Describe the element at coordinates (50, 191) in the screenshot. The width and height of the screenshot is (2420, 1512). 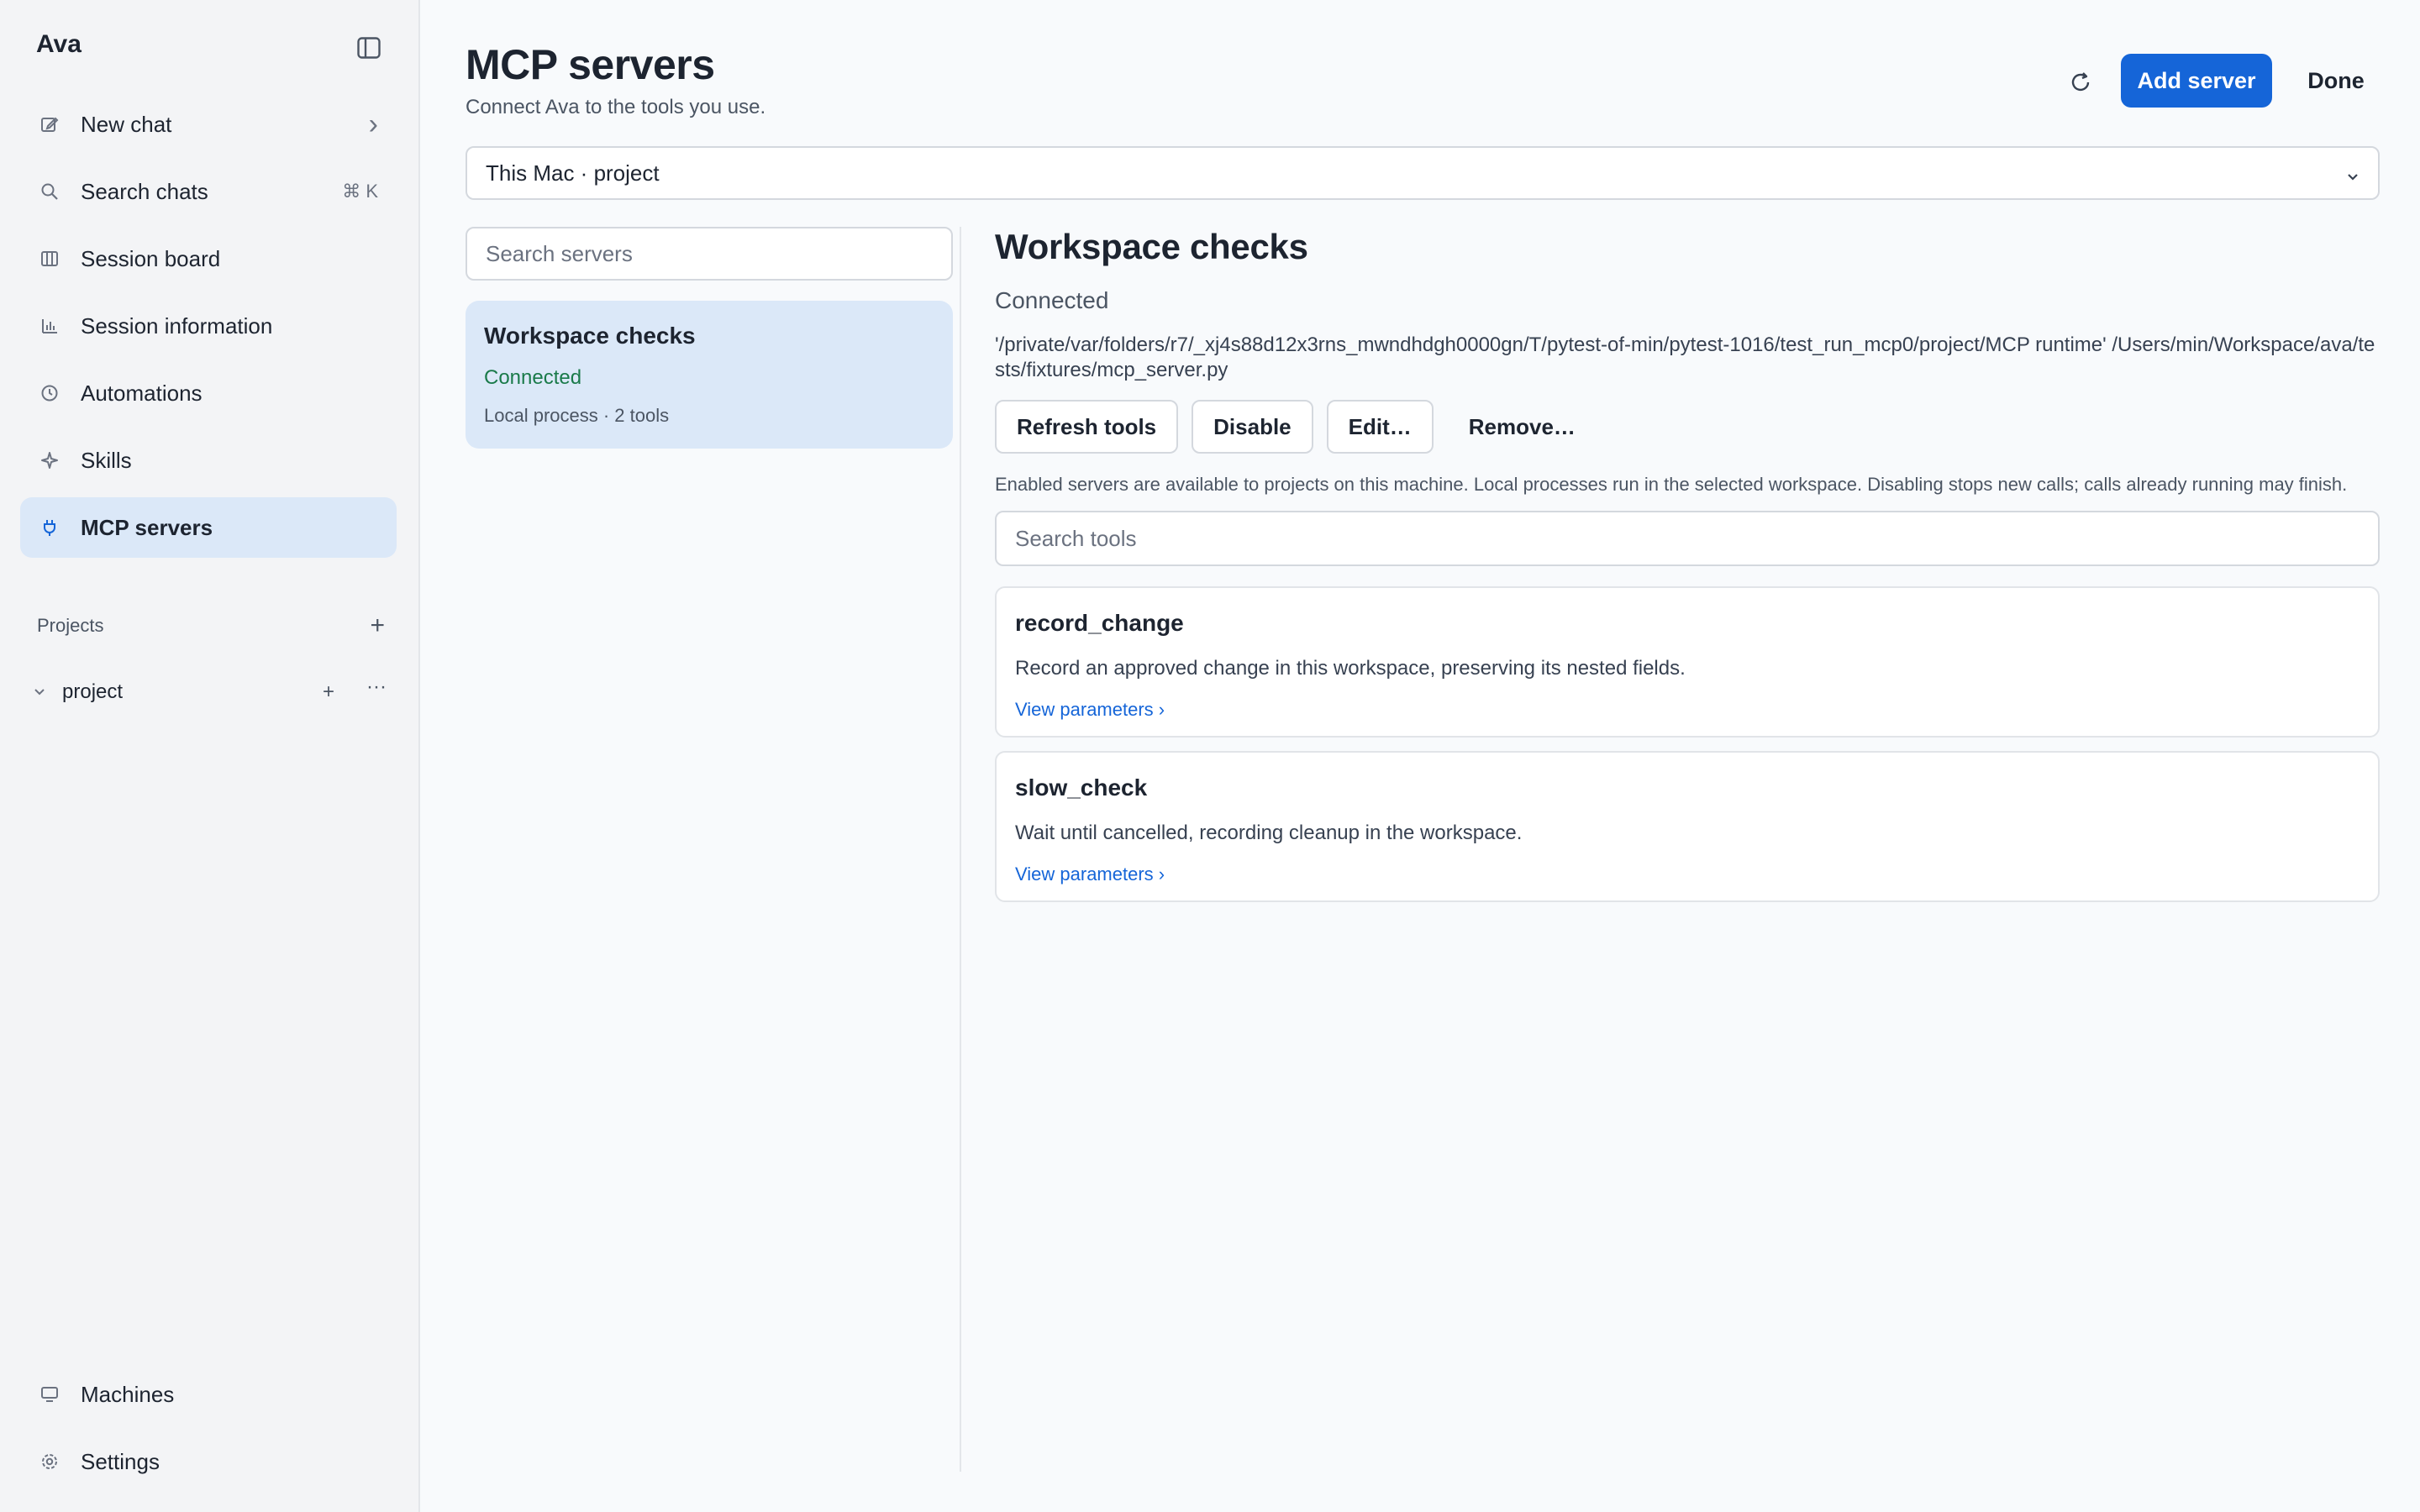
I see `search-icon` at that location.